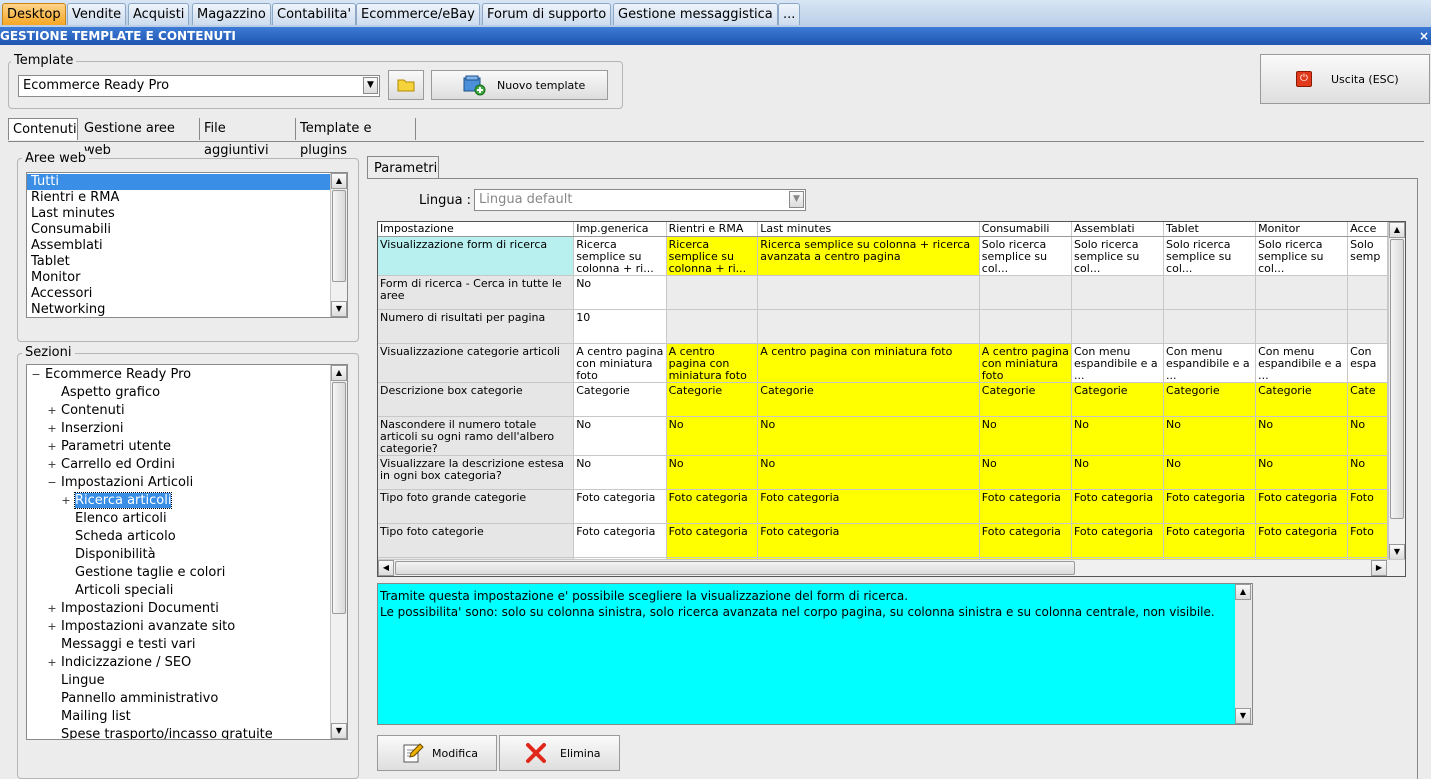 The image size is (1431, 779). What do you see at coordinates (1118, 229) in the screenshot?
I see `column-header: Assemblati` at bounding box center [1118, 229].